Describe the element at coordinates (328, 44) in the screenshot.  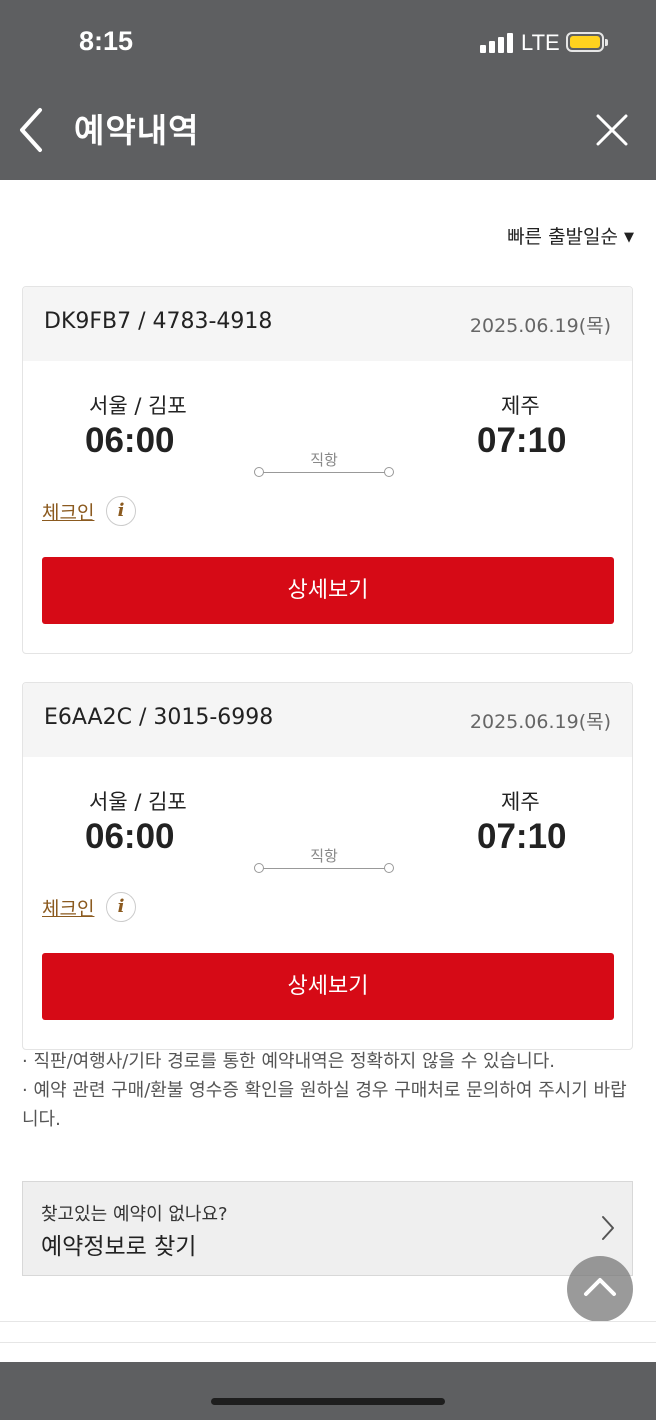
I see `status-bar: 8:15 LTE` at that location.